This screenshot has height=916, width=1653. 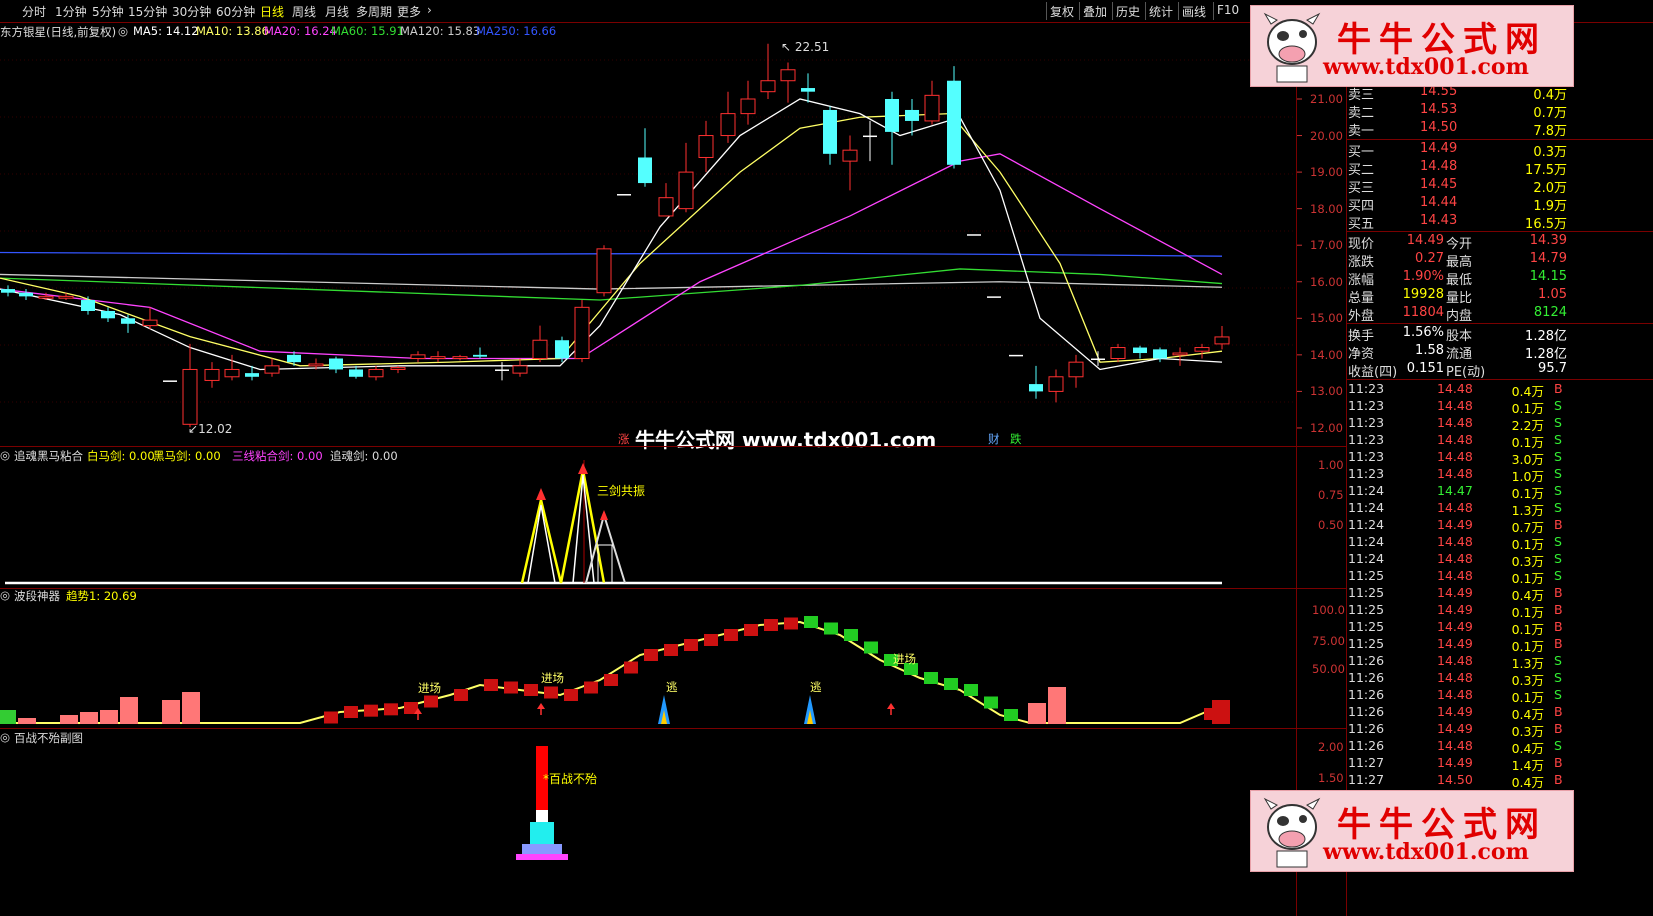 What do you see at coordinates (1366, 762) in the screenshot?
I see `tick-time: 11:27` at bounding box center [1366, 762].